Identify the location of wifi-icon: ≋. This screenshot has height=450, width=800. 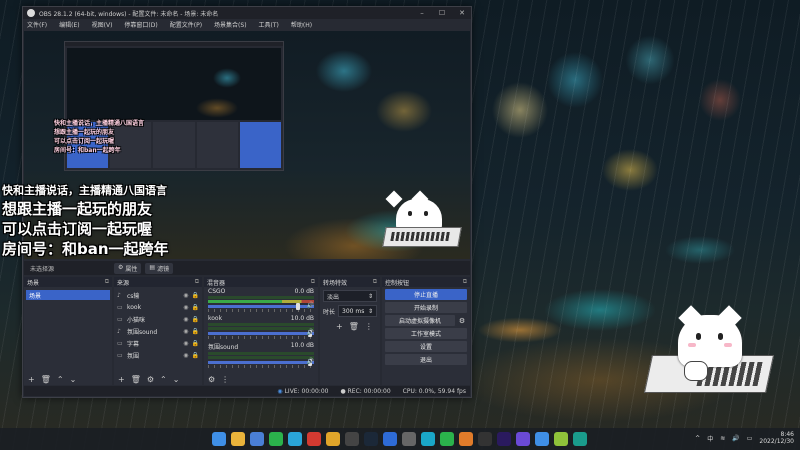
(722, 438).